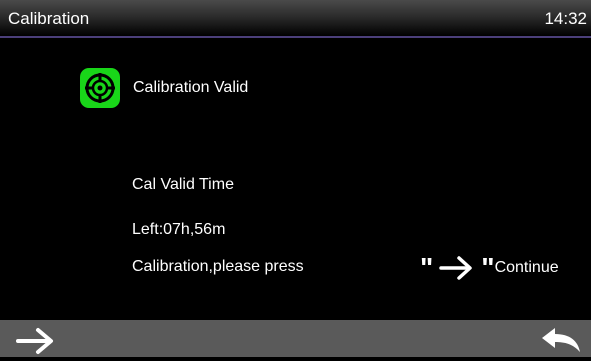  Describe the element at coordinates (427, 267) in the screenshot. I see `open-quote: "` at that location.